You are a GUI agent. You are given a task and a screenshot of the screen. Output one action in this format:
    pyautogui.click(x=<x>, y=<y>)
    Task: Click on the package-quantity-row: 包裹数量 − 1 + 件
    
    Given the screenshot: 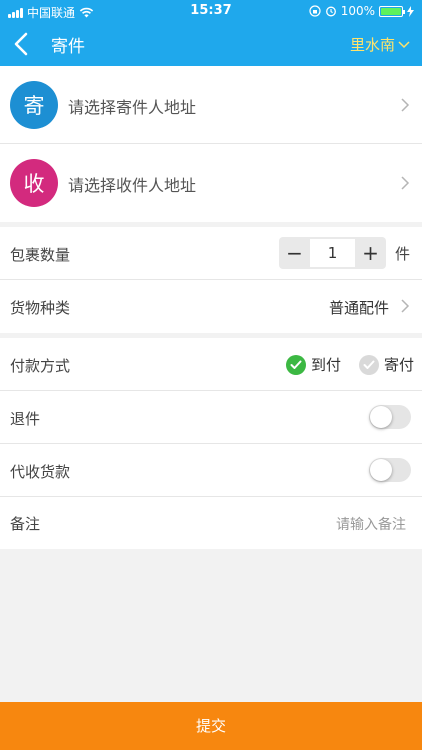 What is the action you would take?
    pyautogui.click(x=211, y=253)
    